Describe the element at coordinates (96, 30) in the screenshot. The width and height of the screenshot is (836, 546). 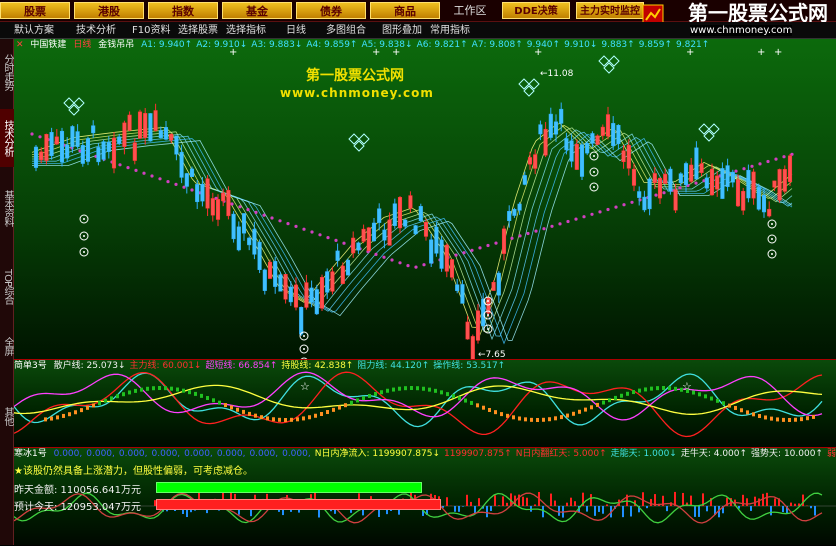
I see `toolbar-tech-analysis: 技术分析` at that location.